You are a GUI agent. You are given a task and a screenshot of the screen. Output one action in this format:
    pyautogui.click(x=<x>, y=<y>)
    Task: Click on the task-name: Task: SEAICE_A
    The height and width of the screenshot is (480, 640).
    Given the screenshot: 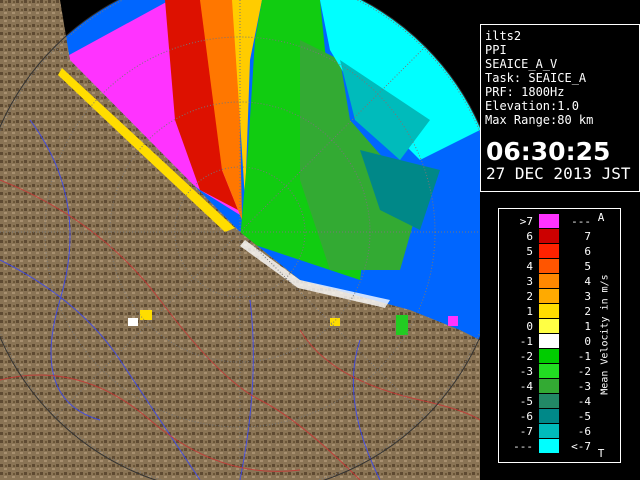 What is the action you would take?
    pyautogui.click(x=536, y=78)
    